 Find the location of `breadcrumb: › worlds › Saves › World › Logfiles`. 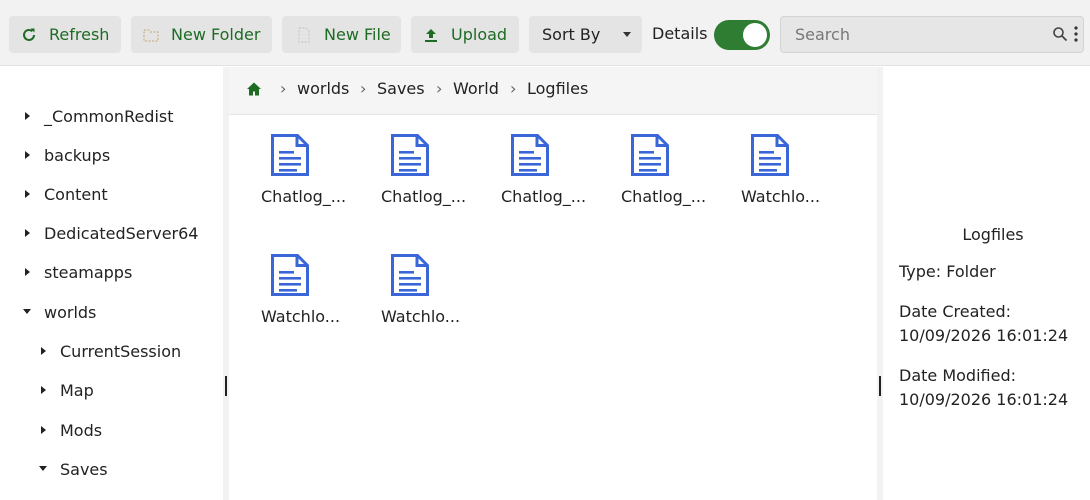

breadcrumb: › worlds › Saves › World › Logfiles is located at coordinates (553, 91).